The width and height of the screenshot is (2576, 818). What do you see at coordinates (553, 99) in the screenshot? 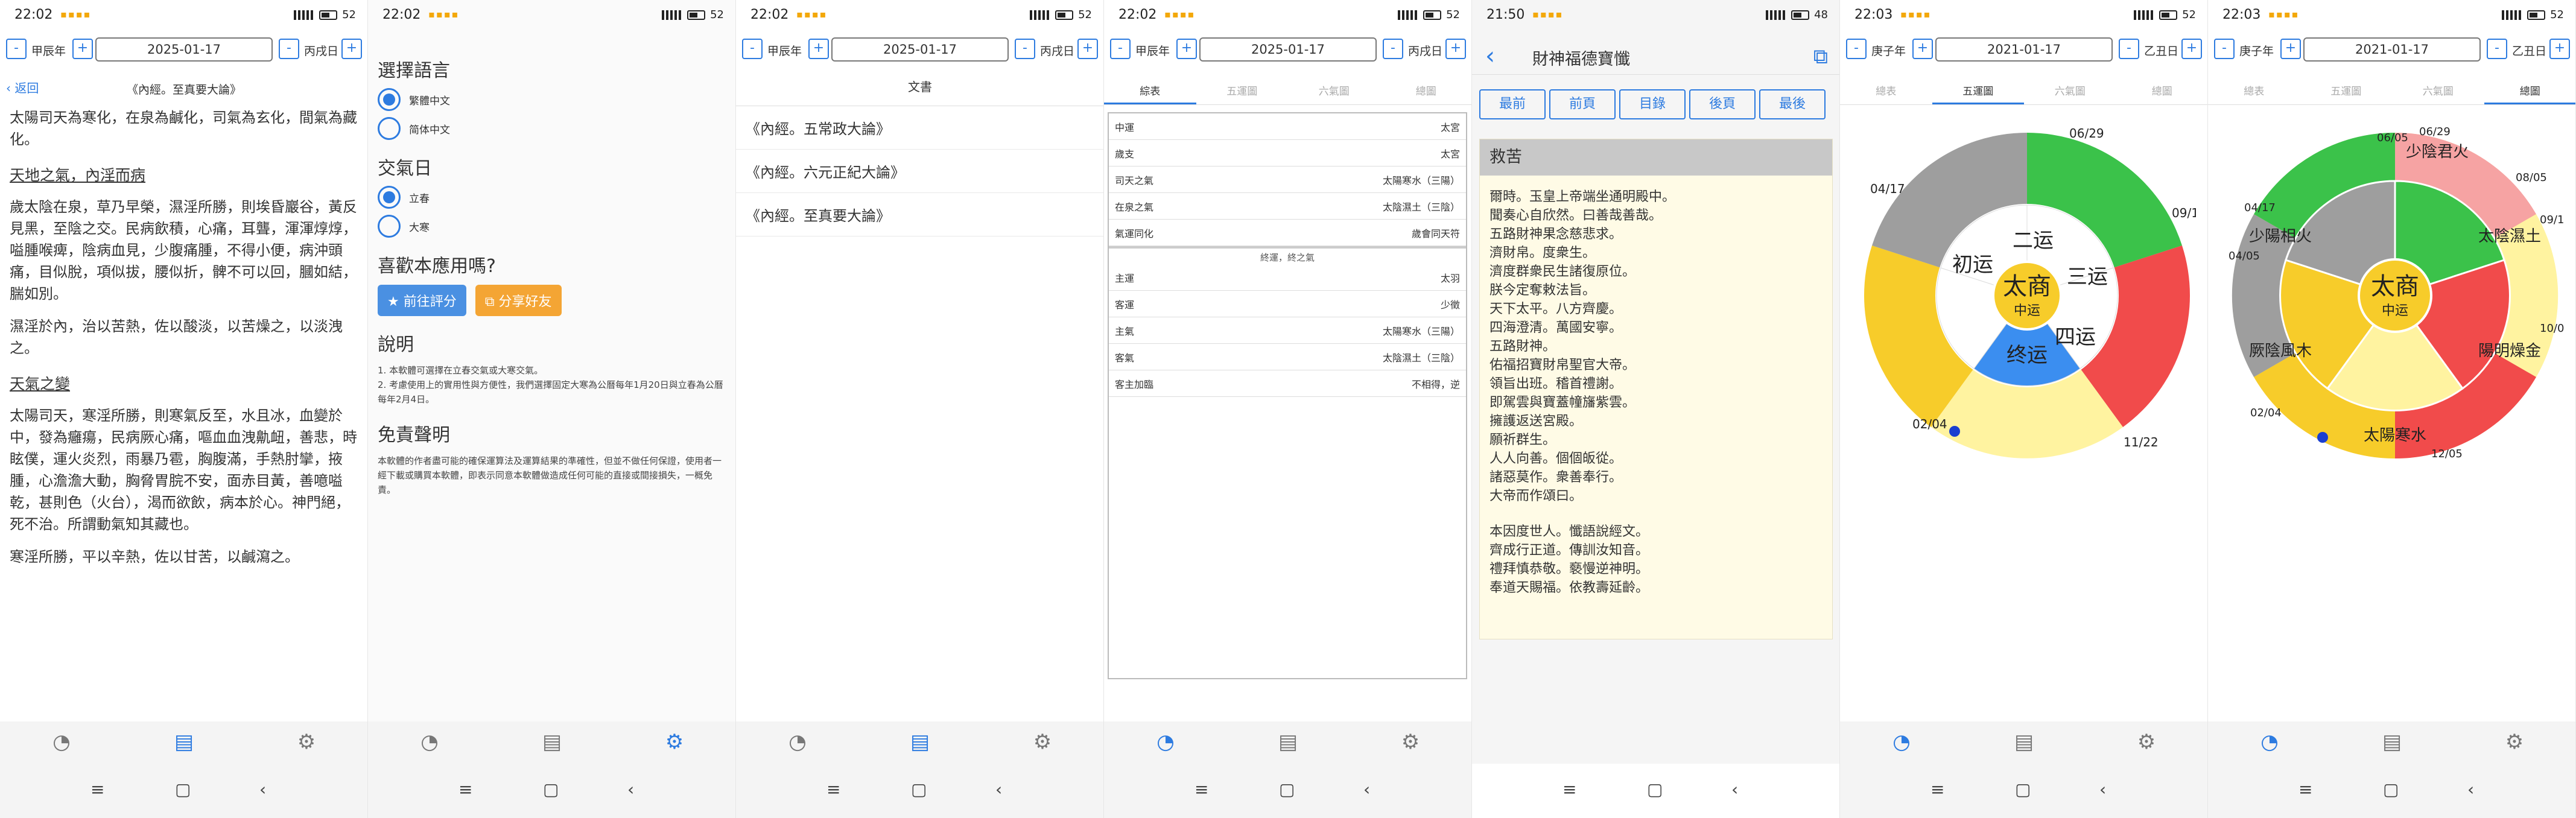
I see `radio-traditional: 繁體中文` at bounding box center [553, 99].